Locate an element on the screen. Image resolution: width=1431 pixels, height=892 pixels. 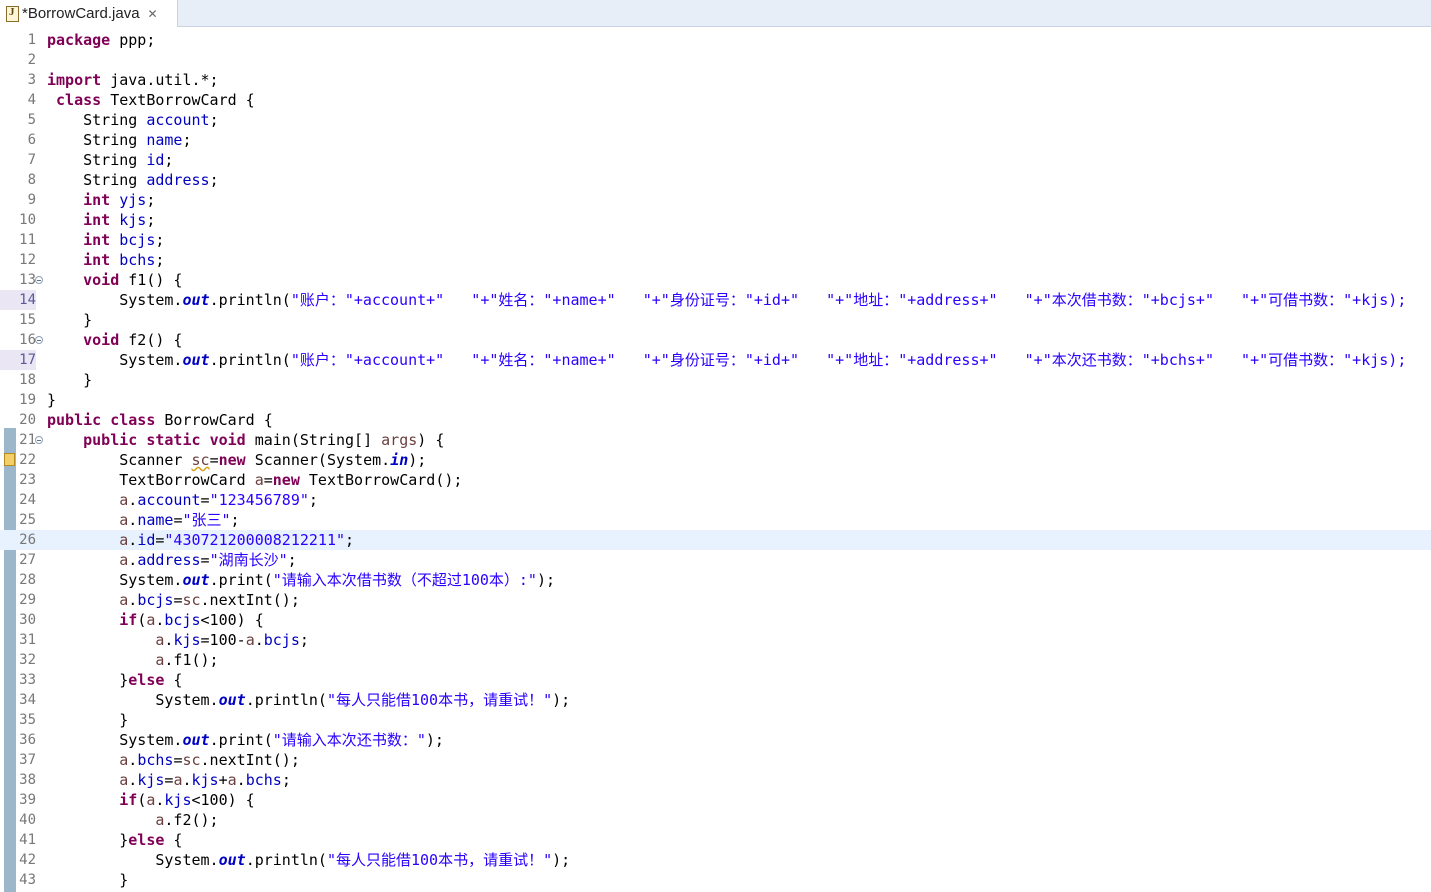
code-line: 6 String name; is located at coordinates (715, 140).